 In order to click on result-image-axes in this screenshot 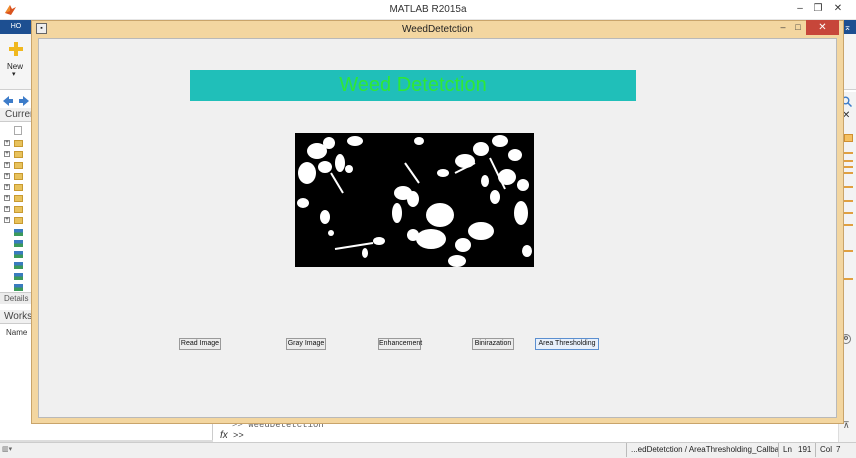, I will do `click(414, 200)`.